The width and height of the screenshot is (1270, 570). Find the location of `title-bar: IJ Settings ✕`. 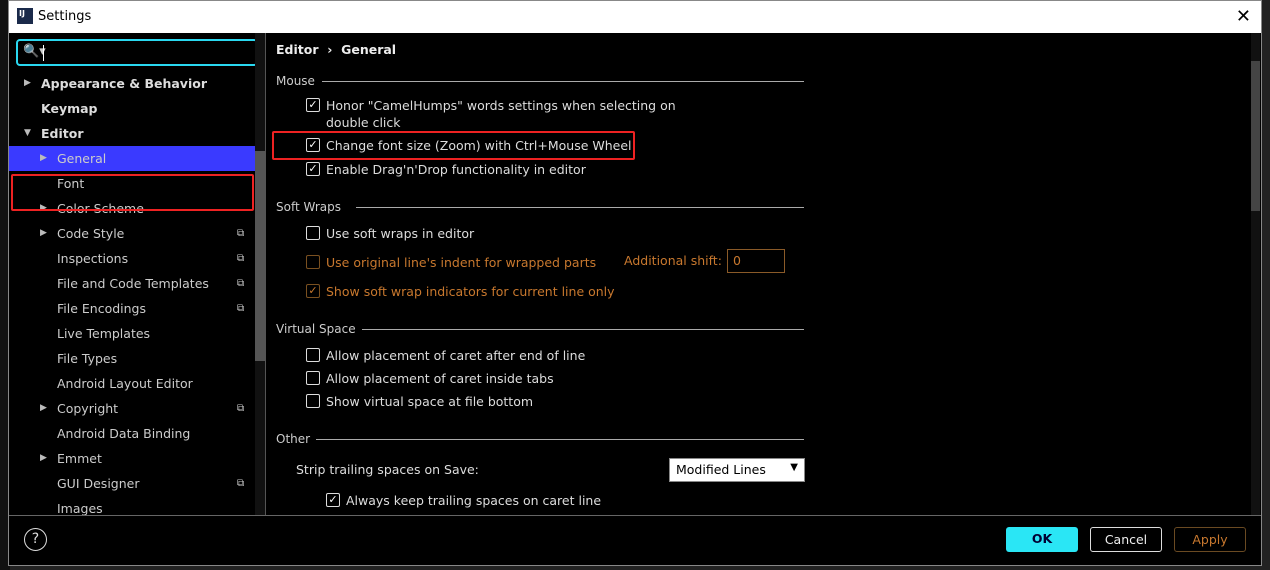

title-bar: IJ Settings ✕ is located at coordinates (635, 17).